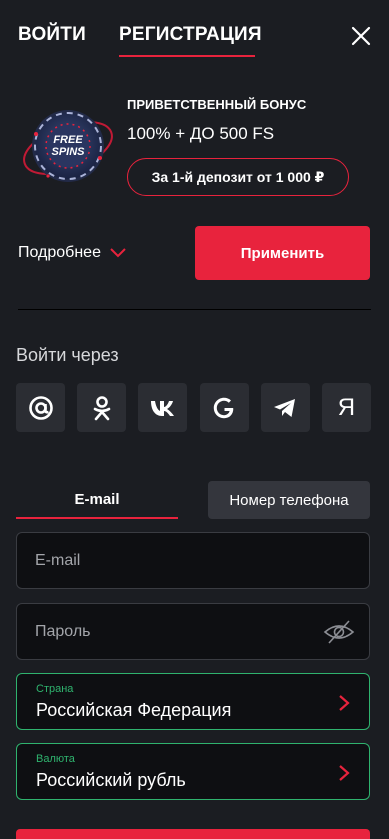 Image resolution: width=389 pixels, height=839 pixels. Describe the element at coordinates (201, 133) in the screenshot. I see `bonus-amount: 100% + ДО 500 FS` at that location.